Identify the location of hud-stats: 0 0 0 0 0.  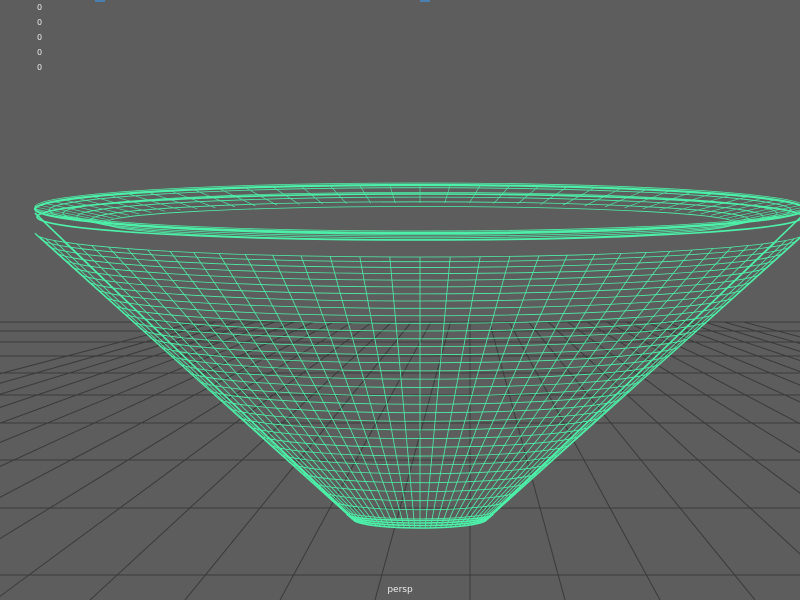
(39, 37).